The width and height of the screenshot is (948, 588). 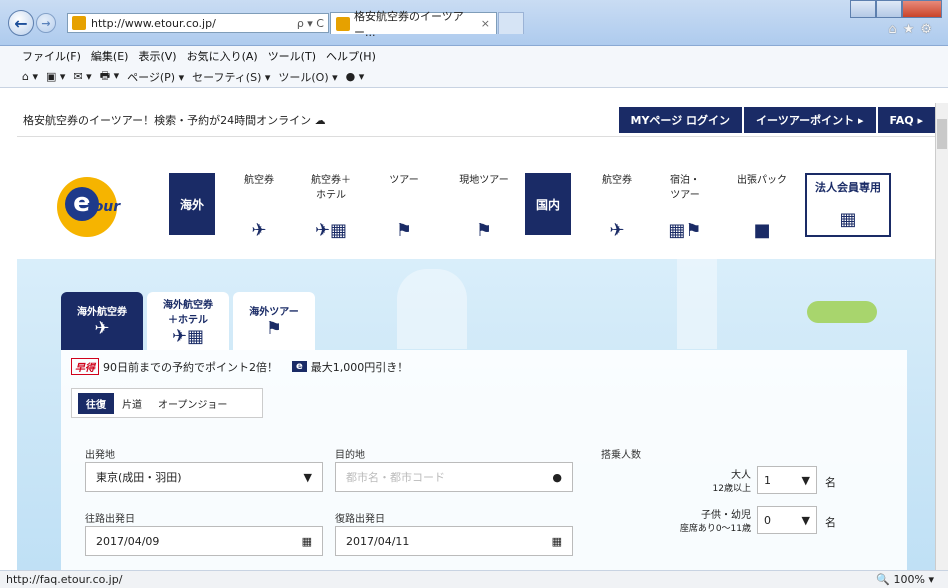 I want to click on nav-overseas-air-hotel: 航空券＋ ホテル ✈▦, so click(x=331, y=206).